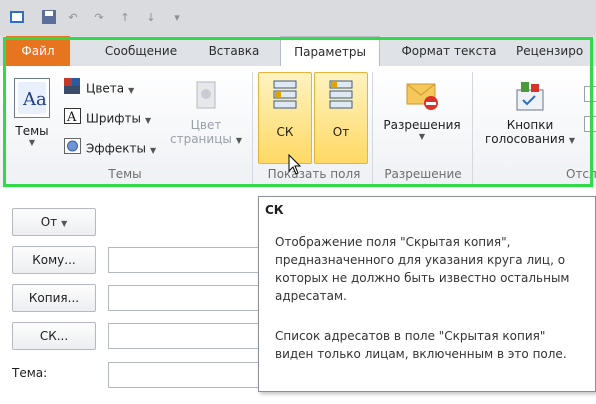 The width and height of the screenshot is (596, 404). What do you see at coordinates (105, 88) in the screenshot?
I see `colors-label: Цвета` at bounding box center [105, 88].